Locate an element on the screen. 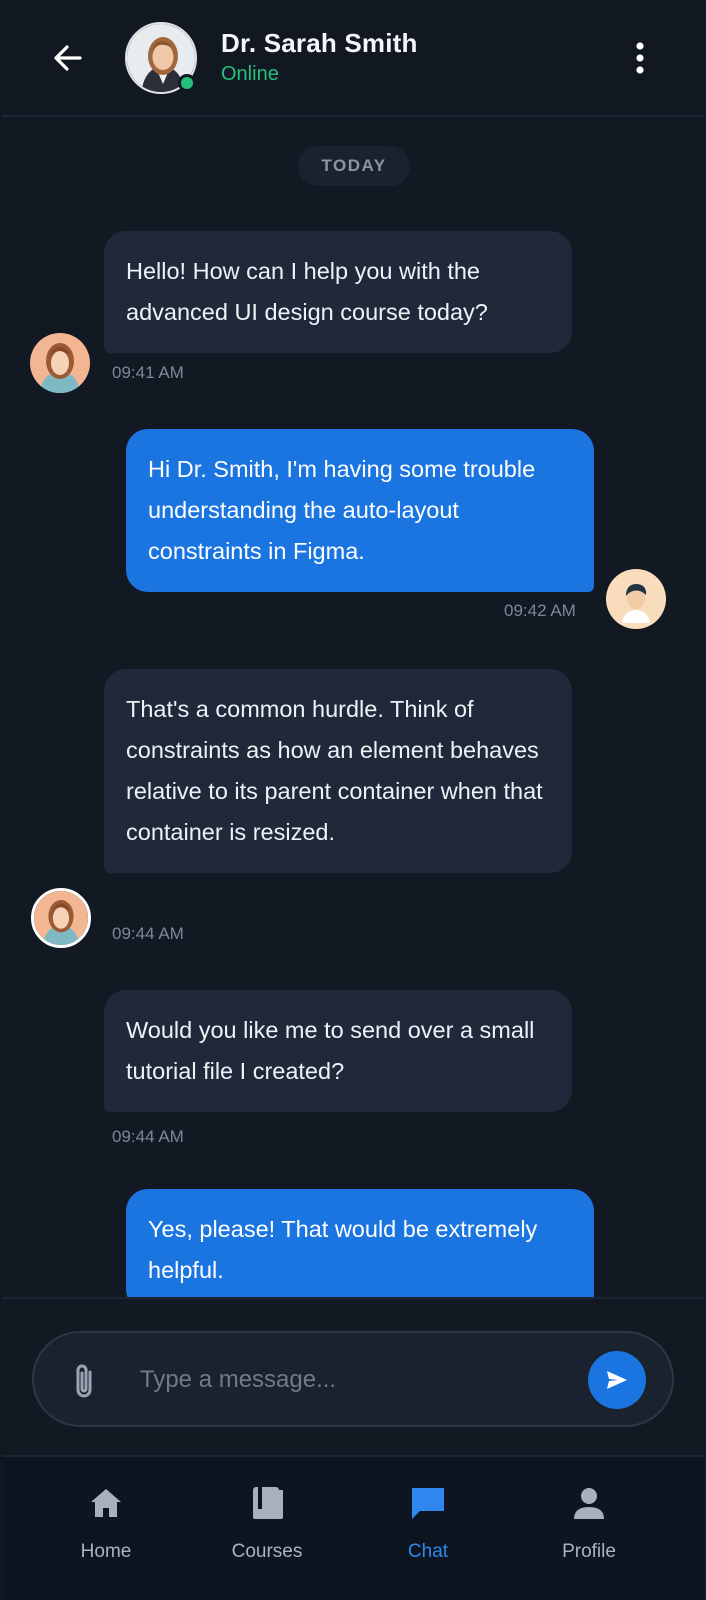 This screenshot has height=1600, width=706. message-timestamp: 09:41 AM is located at coordinates (148, 372).